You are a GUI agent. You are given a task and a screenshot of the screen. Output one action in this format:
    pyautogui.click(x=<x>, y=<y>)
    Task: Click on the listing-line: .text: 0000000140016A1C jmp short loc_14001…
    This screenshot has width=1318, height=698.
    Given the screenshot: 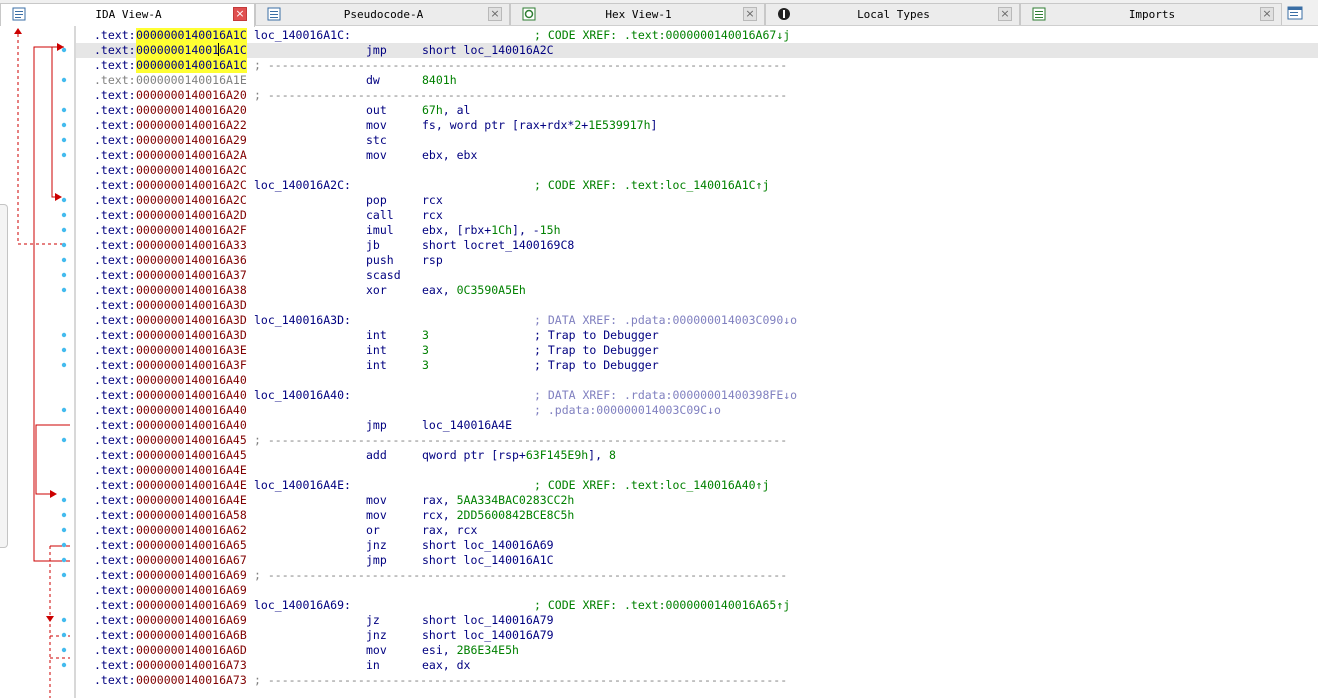 What is the action you would take?
    pyautogui.click(x=697, y=50)
    